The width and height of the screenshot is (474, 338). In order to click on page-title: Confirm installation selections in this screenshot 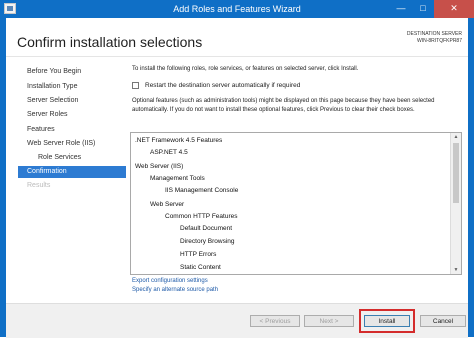, I will do `click(110, 42)`.